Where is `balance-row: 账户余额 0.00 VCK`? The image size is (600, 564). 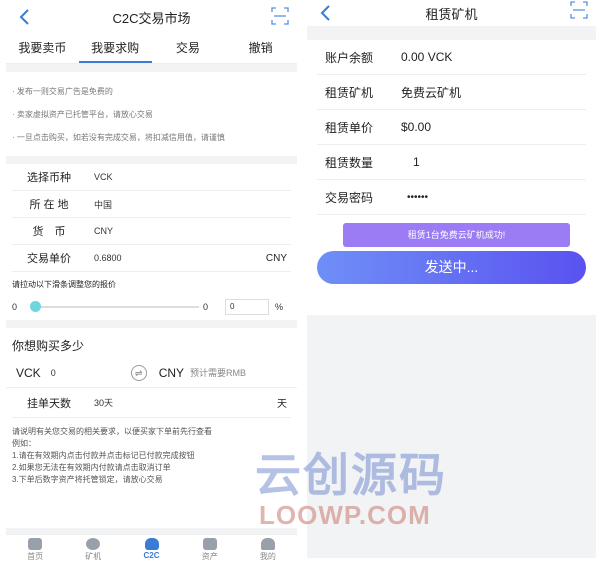 balance-row: 账户余额 0.00 VCK is located at coordinates (451, 57).